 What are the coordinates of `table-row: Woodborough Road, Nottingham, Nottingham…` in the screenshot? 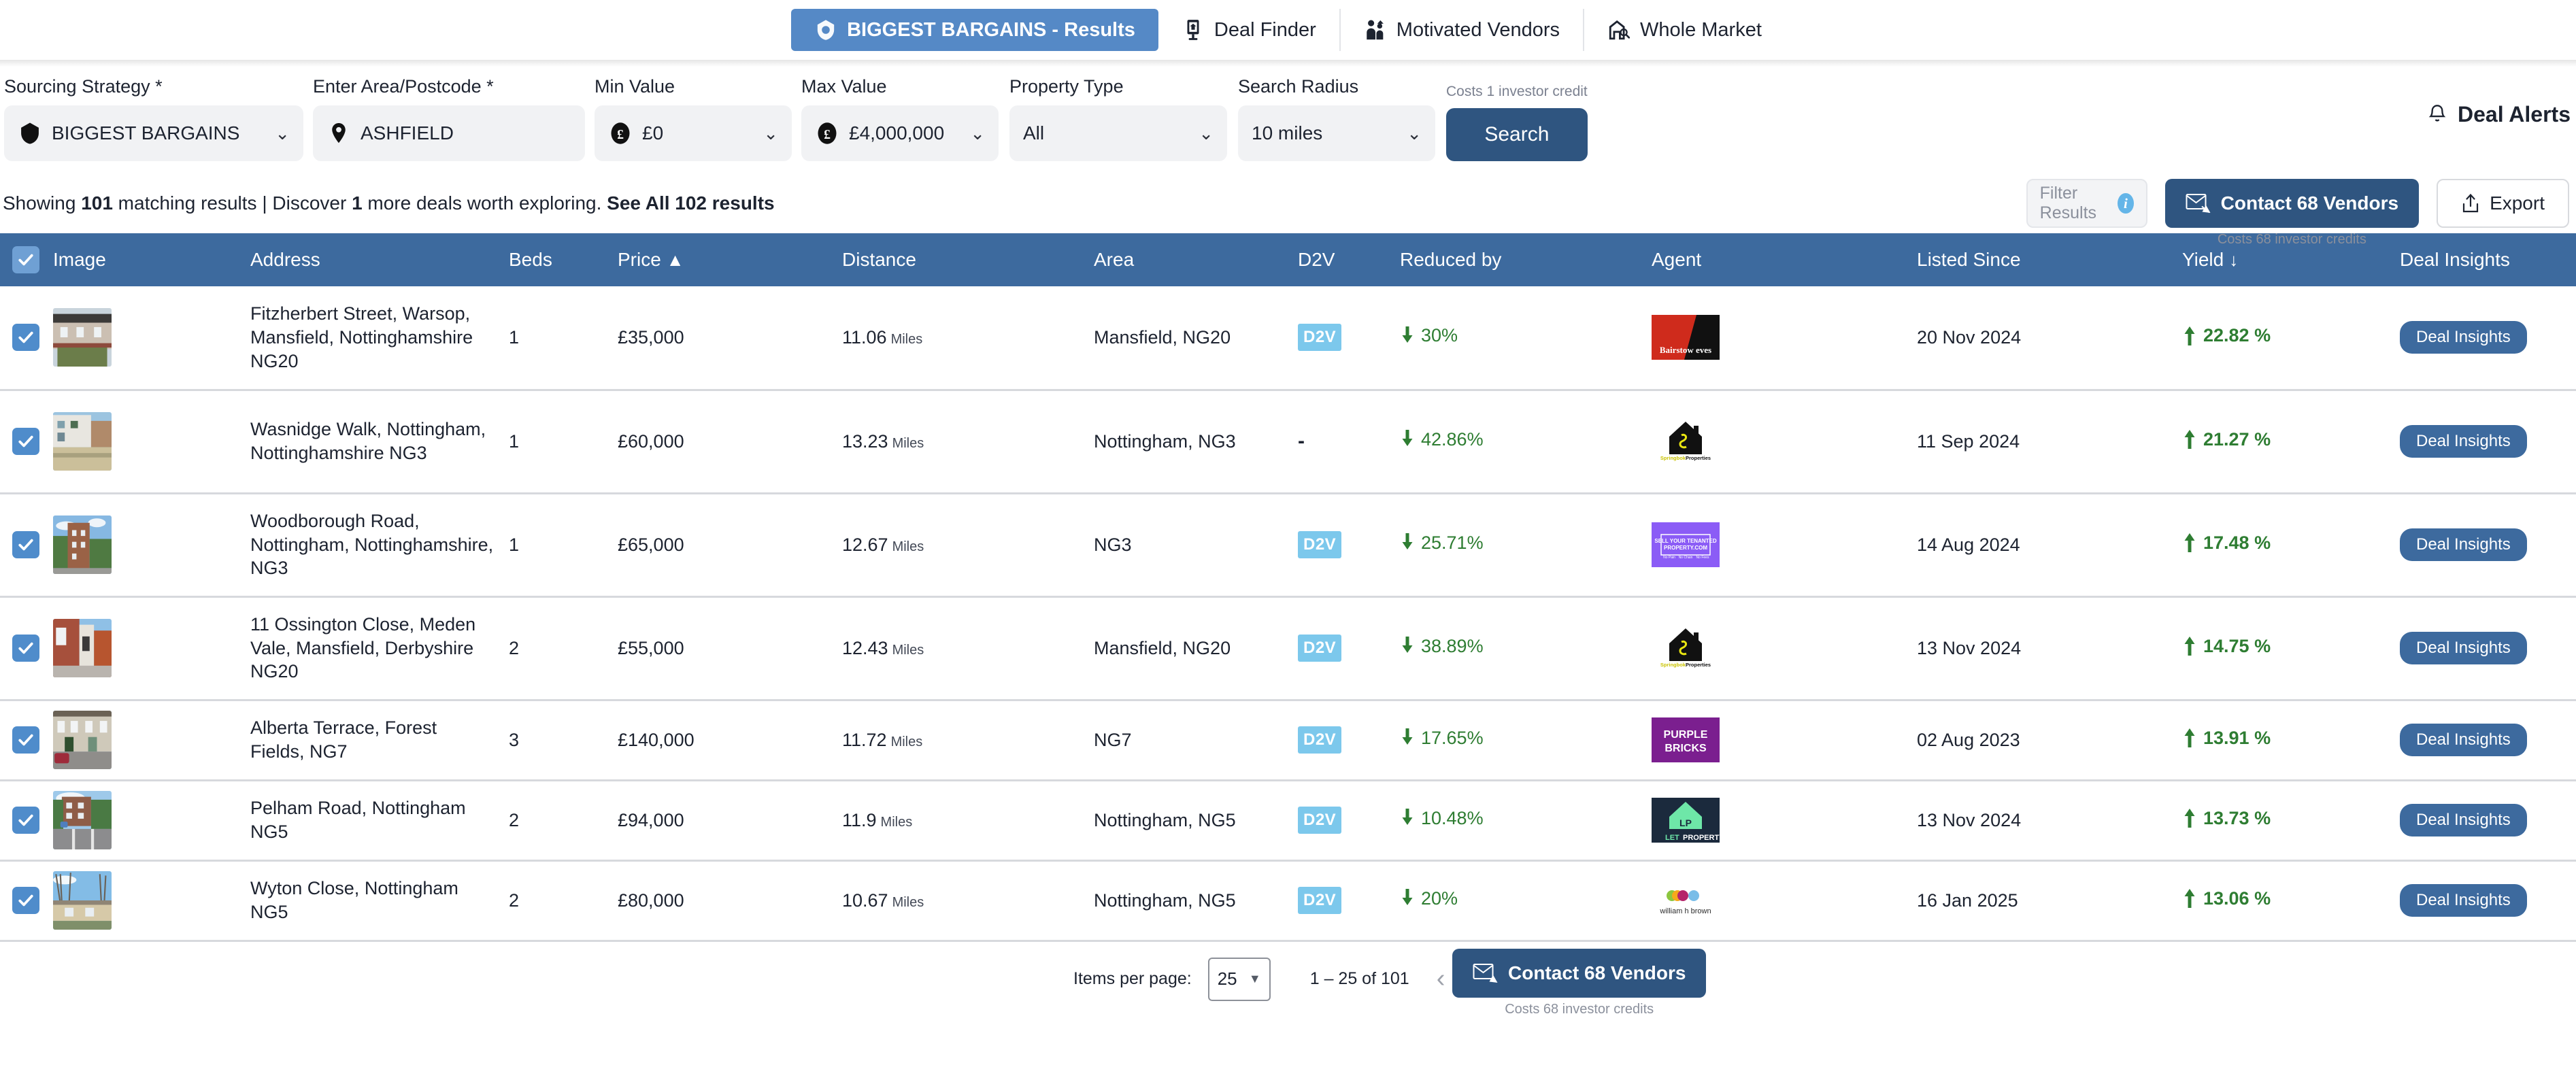 It's located at (1288, 544).